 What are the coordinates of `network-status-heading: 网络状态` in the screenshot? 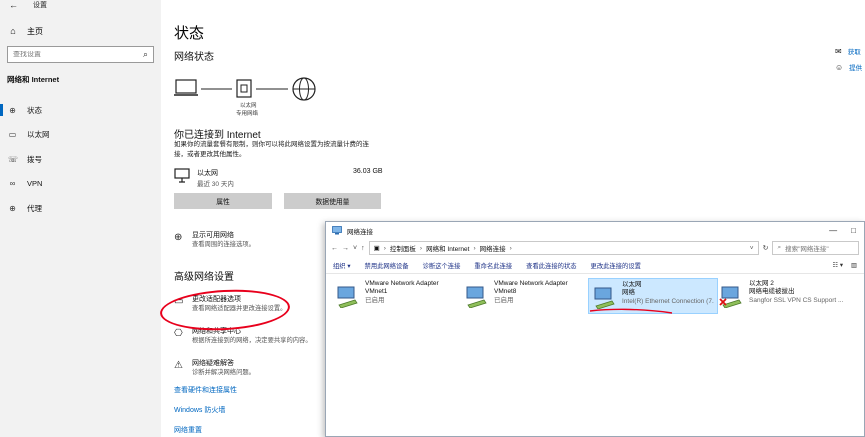 It's located at (194, 57).